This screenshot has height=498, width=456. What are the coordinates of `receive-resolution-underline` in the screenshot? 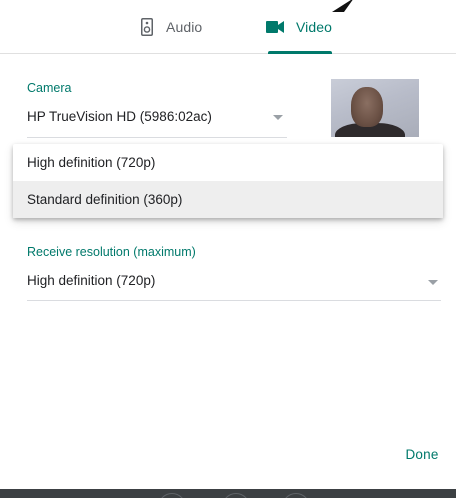 It's located at (234, 300).